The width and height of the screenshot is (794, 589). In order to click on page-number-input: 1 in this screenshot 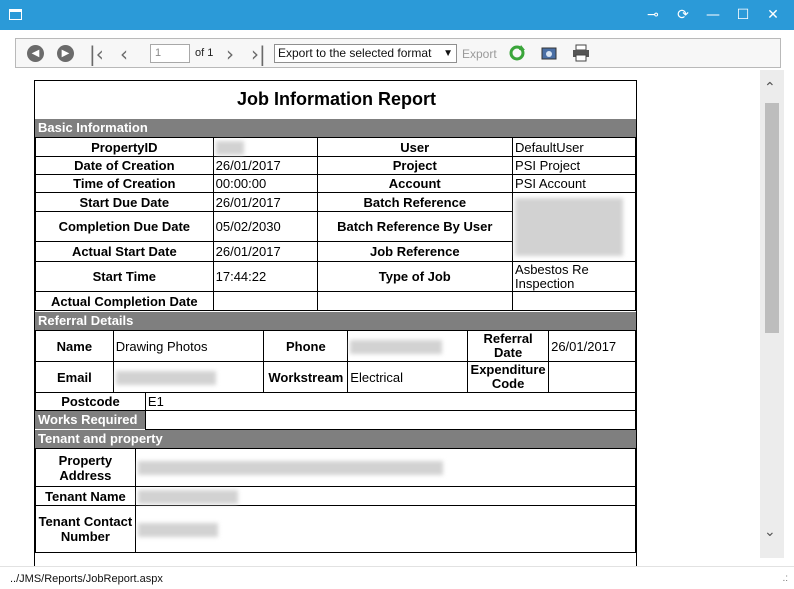, I will do `click(170, 53)`.